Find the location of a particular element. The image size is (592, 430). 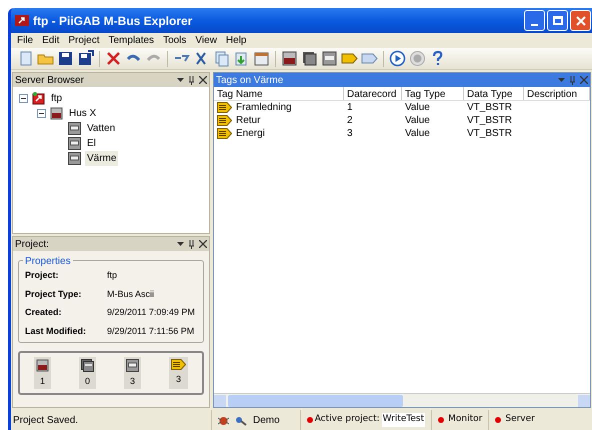

table-cell-text: 3 is located at coordinates (350, 134).